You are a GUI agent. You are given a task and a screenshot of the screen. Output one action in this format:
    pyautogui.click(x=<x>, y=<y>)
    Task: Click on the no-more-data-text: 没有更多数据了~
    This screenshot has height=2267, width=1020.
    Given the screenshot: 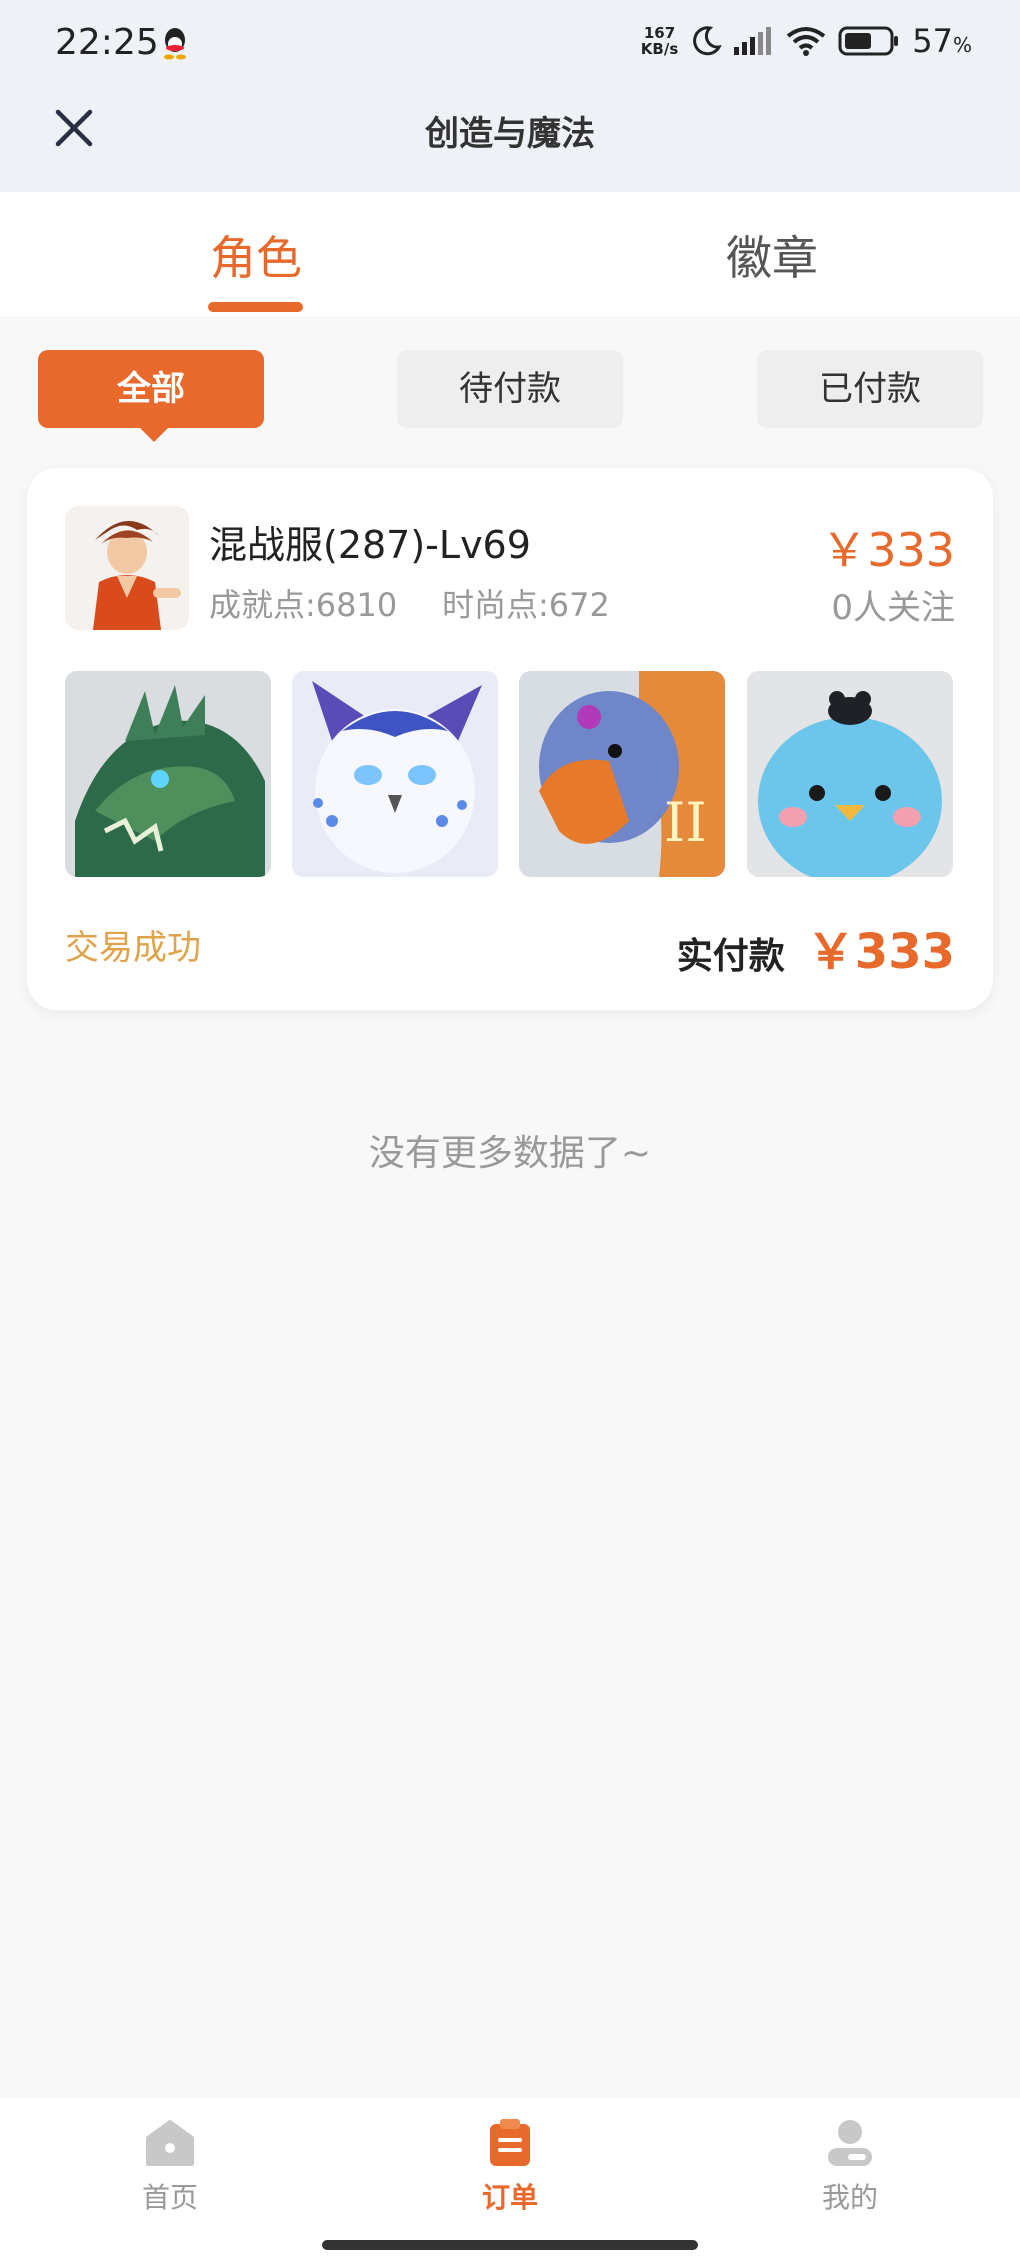 What is the action you would take?
    pyautogui.click(x=510, y=1153)
    